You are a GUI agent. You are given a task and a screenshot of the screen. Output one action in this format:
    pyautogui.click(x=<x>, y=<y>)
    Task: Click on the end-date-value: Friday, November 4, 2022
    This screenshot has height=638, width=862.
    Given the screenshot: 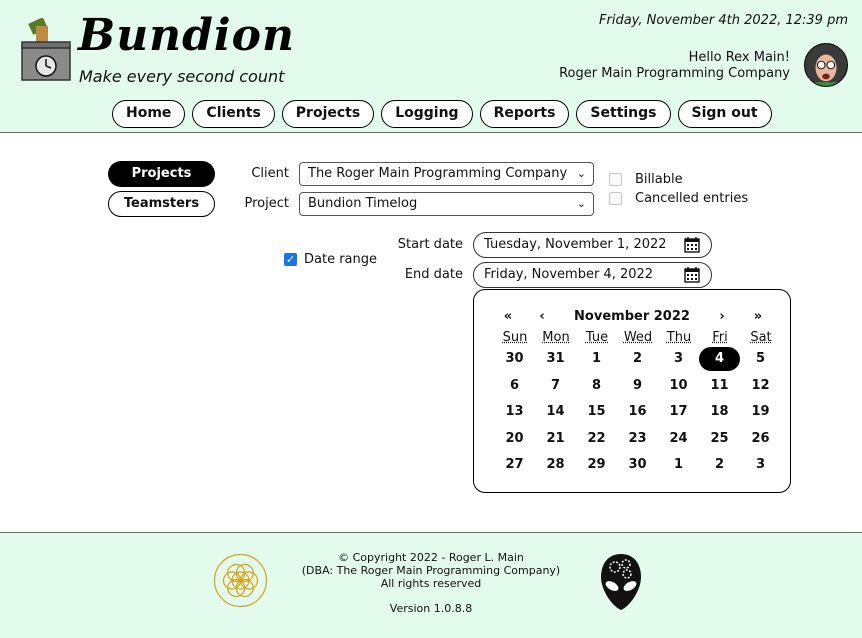 What is the action you would take?
    pyautogui.click(x=569, y=274)
    